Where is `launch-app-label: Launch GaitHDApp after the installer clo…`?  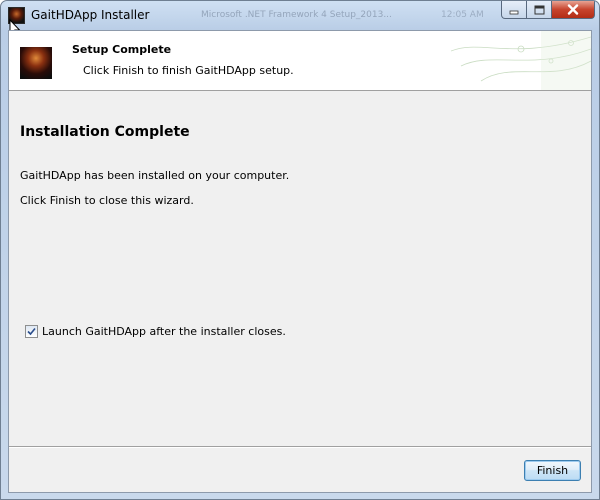 launch-app-label: Launch GaitHDApp after the installer clo… is located at coordinates (164, 331).